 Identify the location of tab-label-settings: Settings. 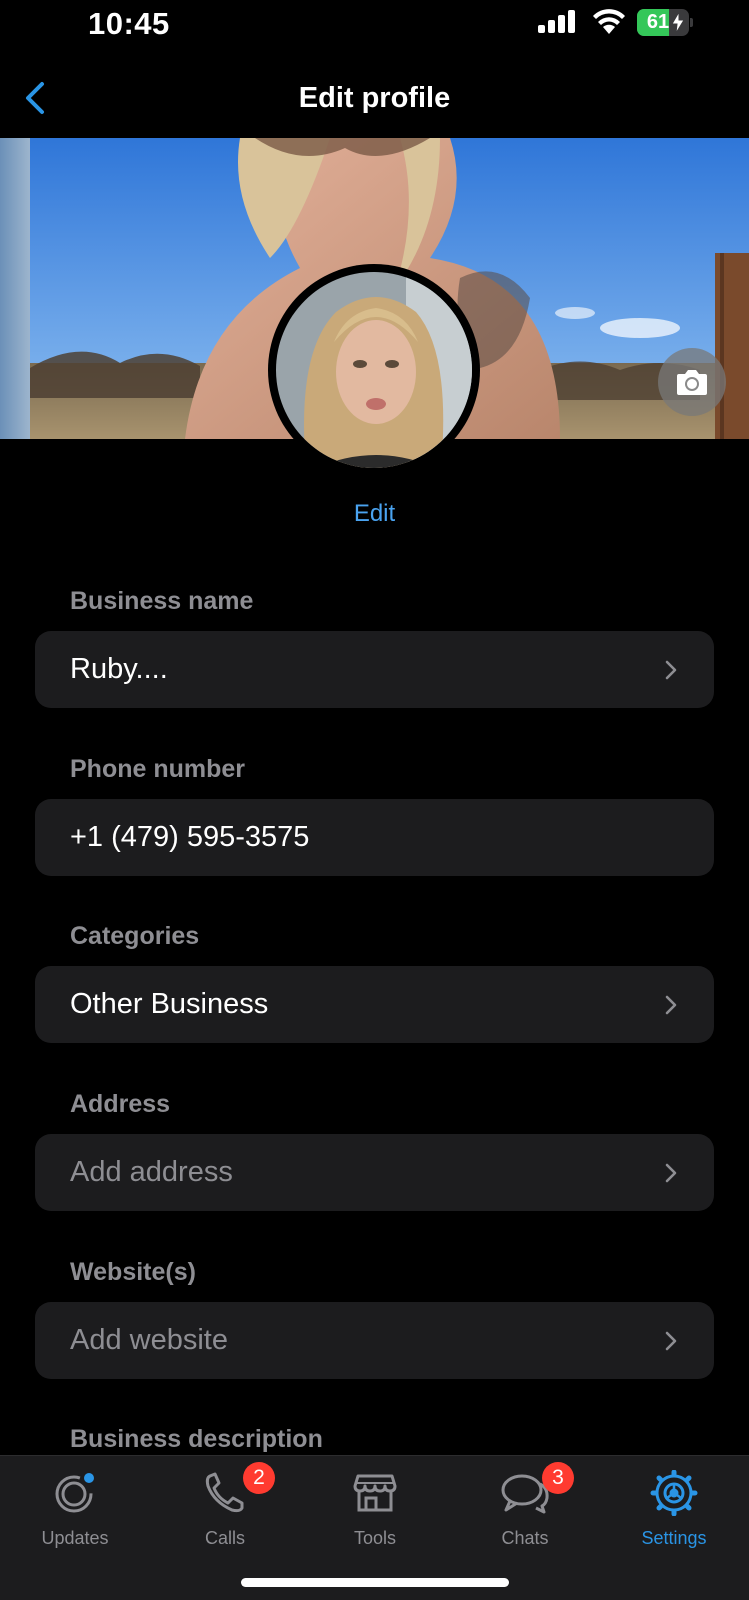
(674, 1538).